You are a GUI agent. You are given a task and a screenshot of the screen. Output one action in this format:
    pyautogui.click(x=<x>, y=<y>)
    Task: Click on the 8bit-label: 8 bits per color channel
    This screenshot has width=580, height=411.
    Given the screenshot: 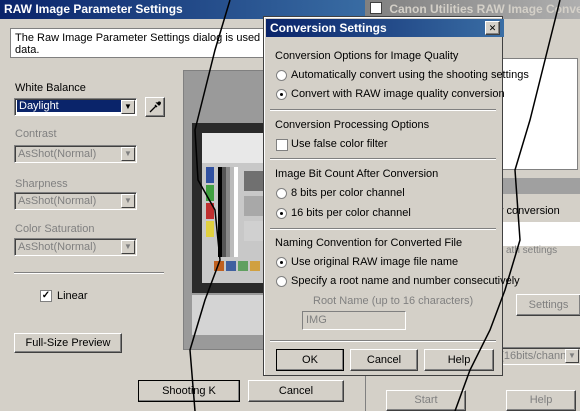 What is the action you would take?
    pyautogui.click(x=348, y=193)
    